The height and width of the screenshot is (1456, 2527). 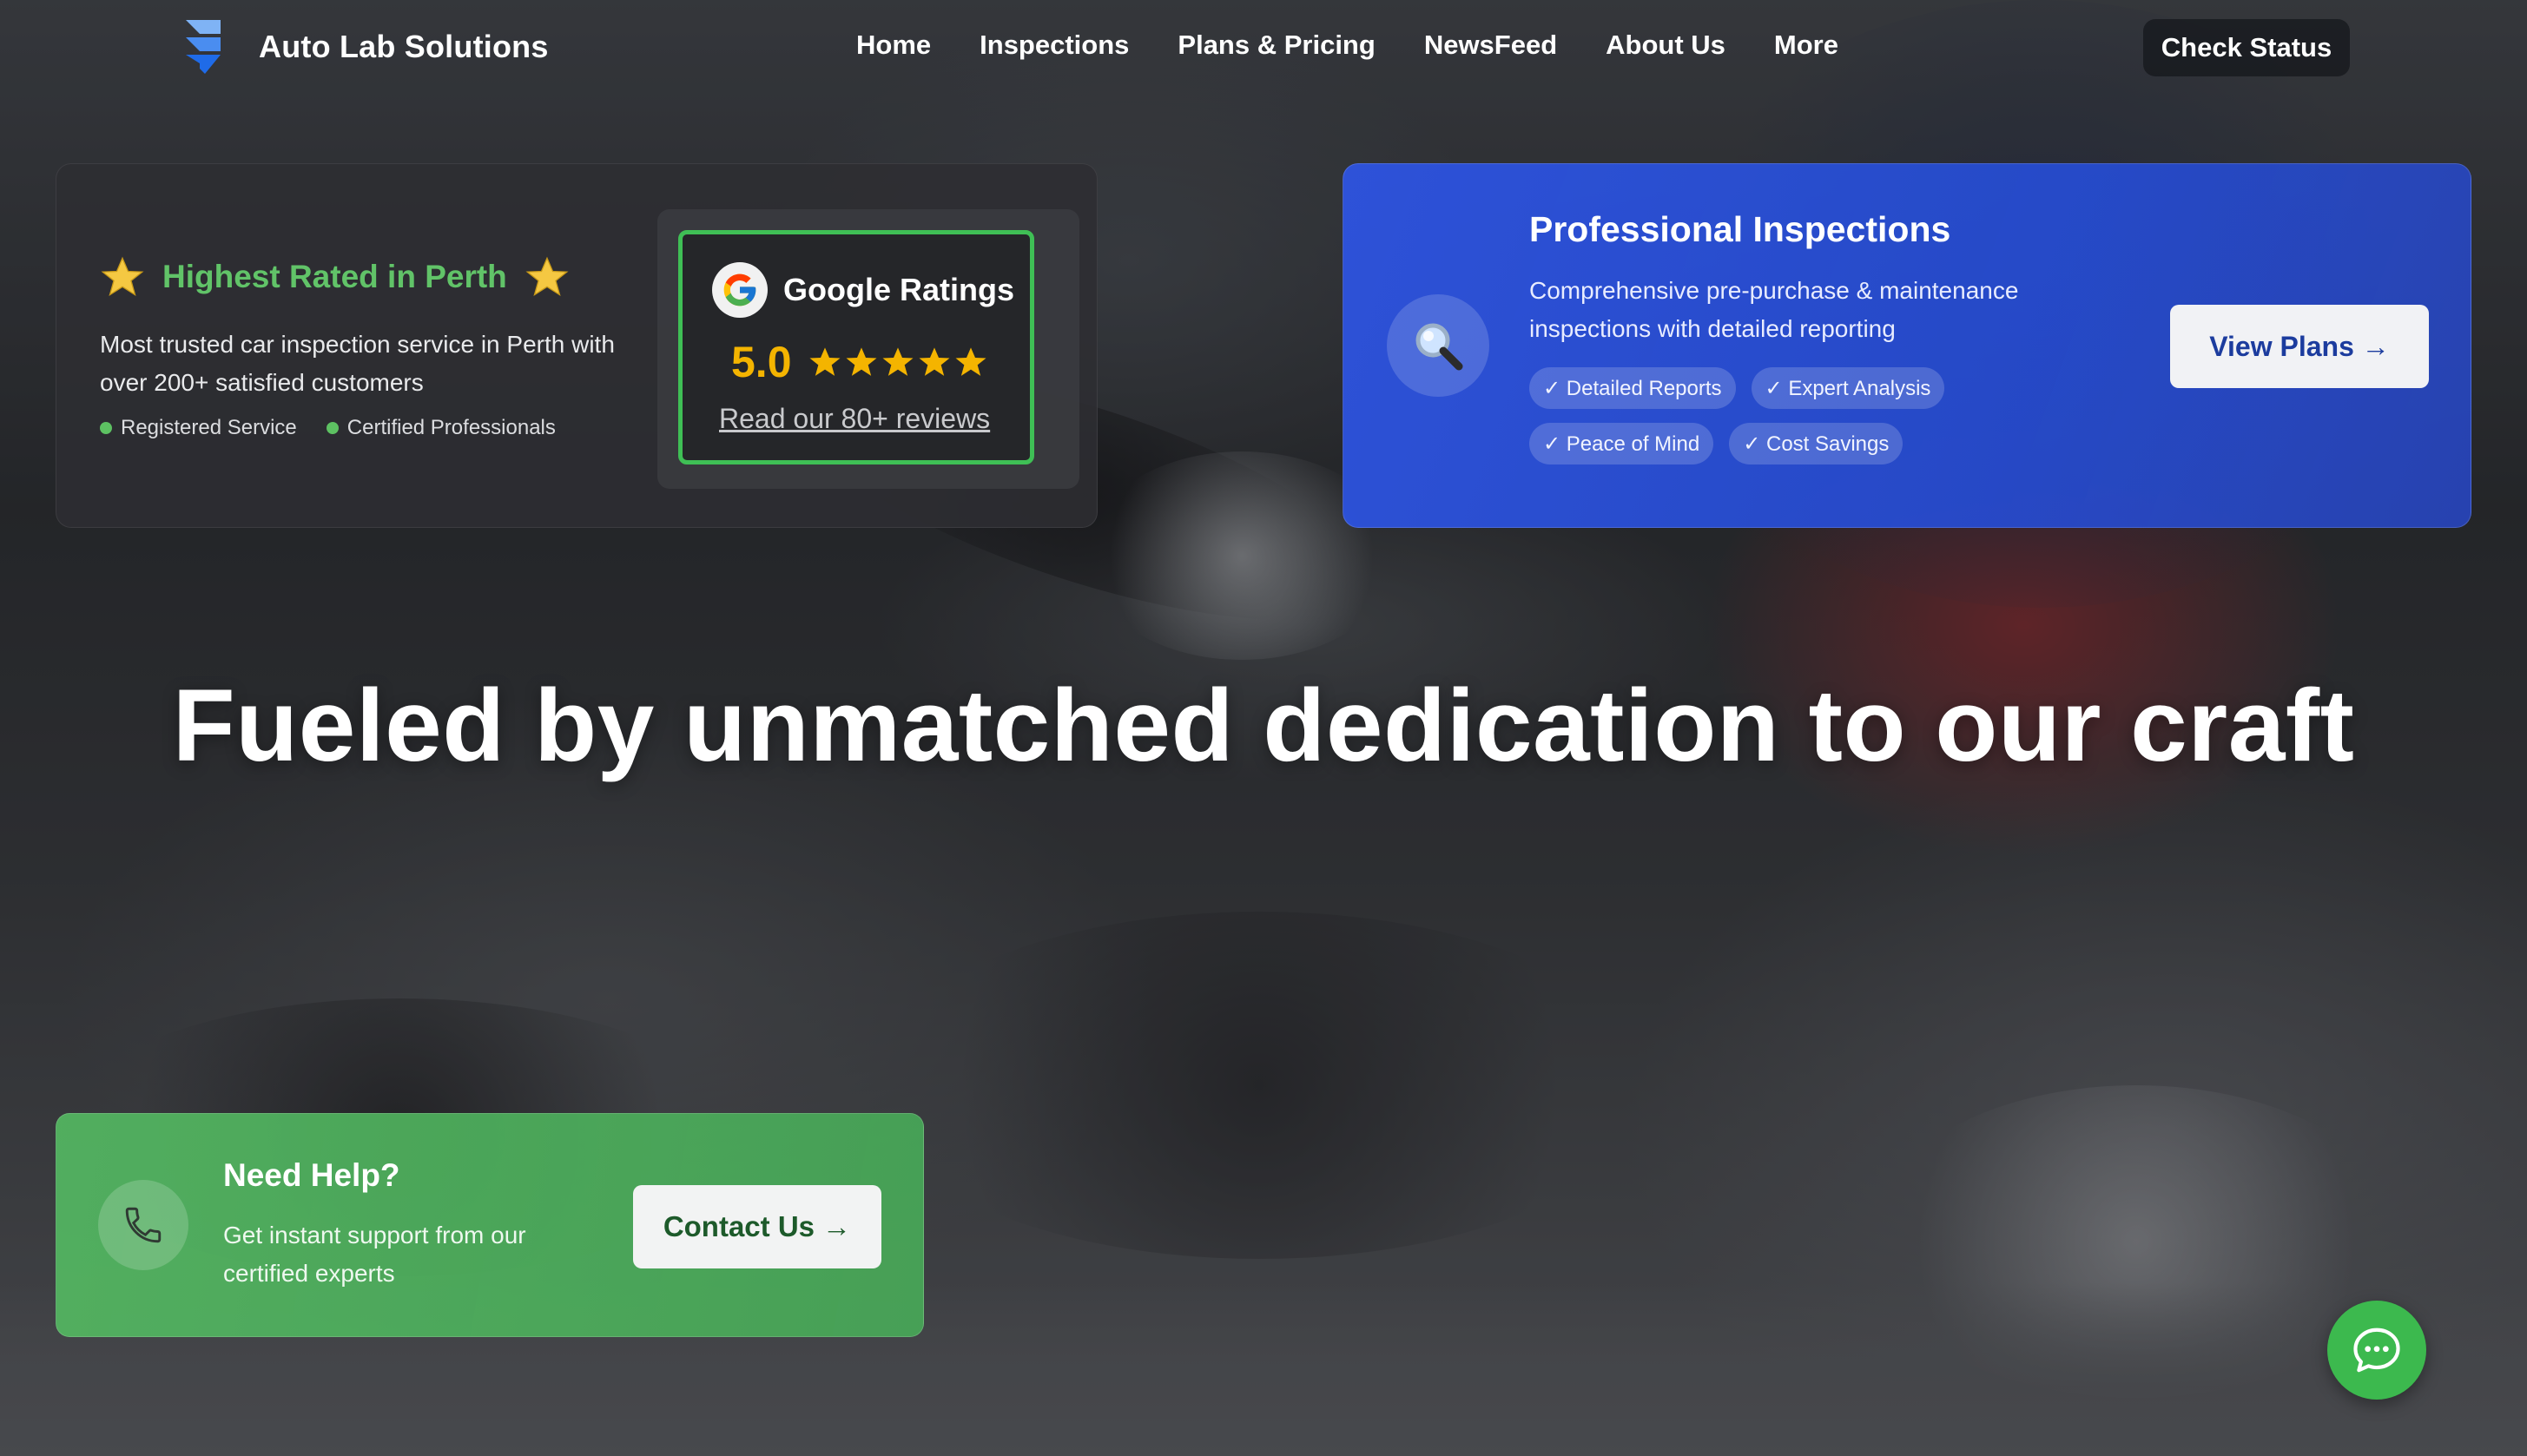 I want to click on phone-icon, so click(x=143, y=1225).